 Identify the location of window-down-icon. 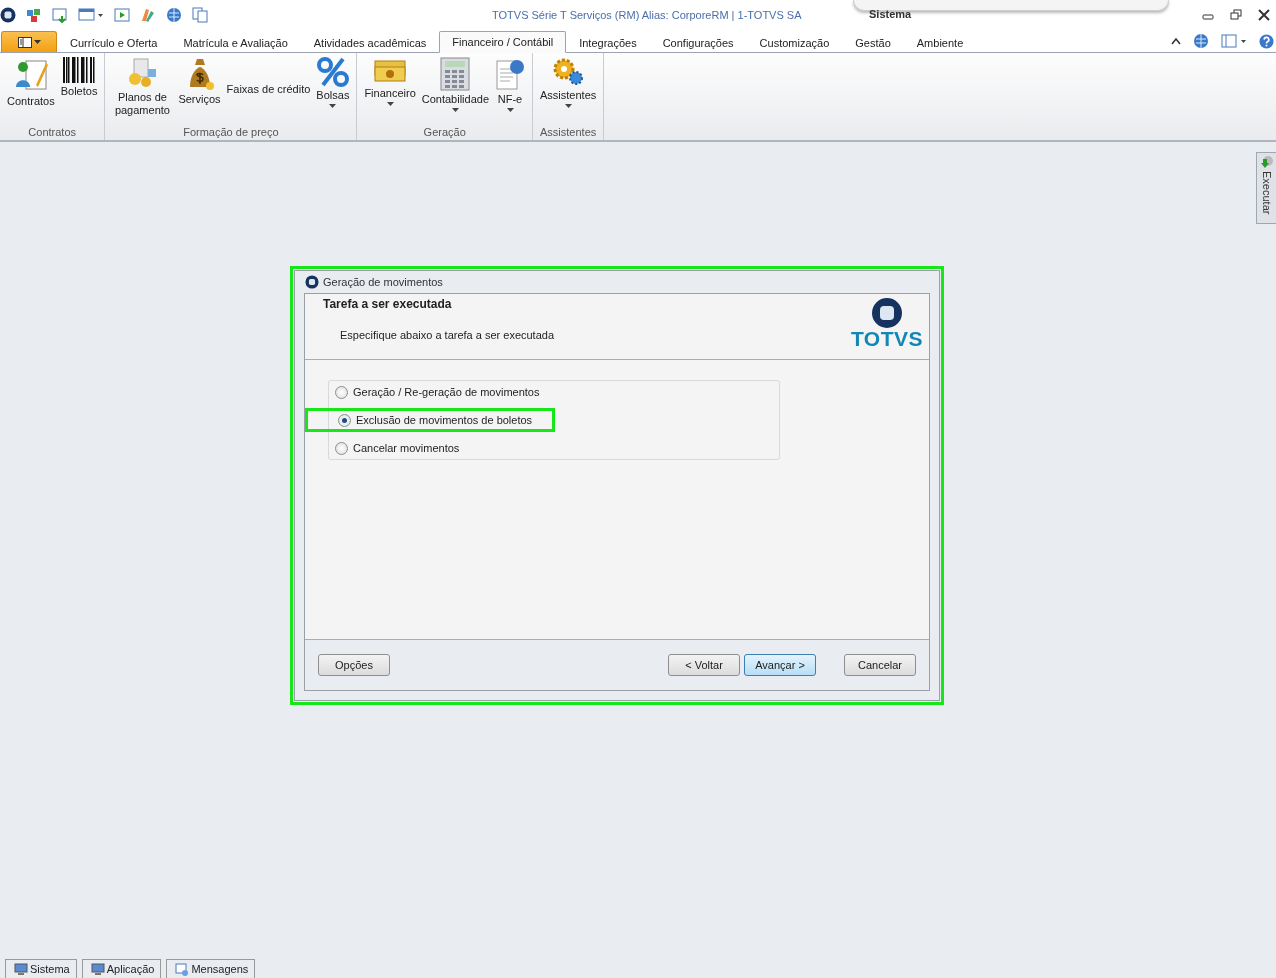
(60, 15).